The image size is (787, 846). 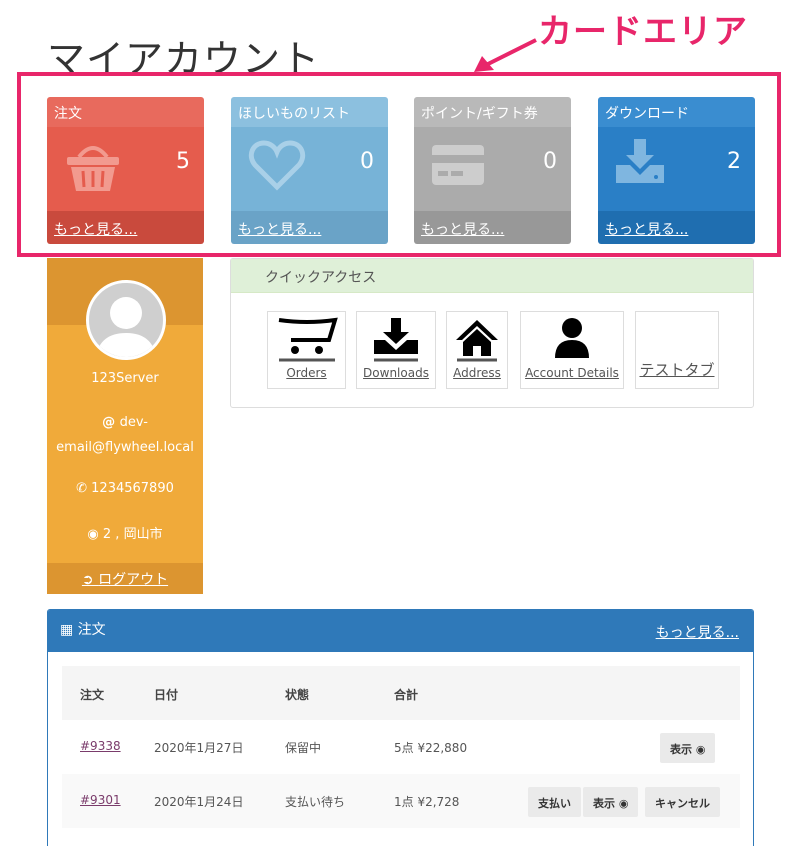 What do you see at coordinates (306, 373) in the screenshot?
I see `quick-orders-label: Orders` at bounding box center [306, 373].